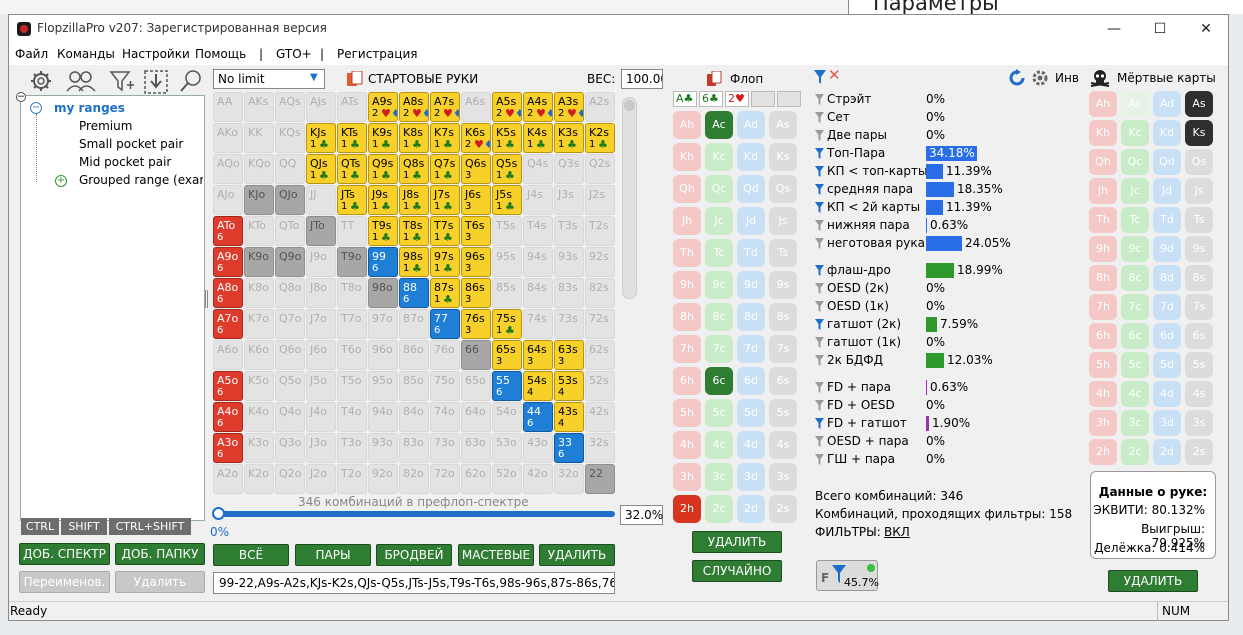  I want to click on import-icon, so click(156, 82).